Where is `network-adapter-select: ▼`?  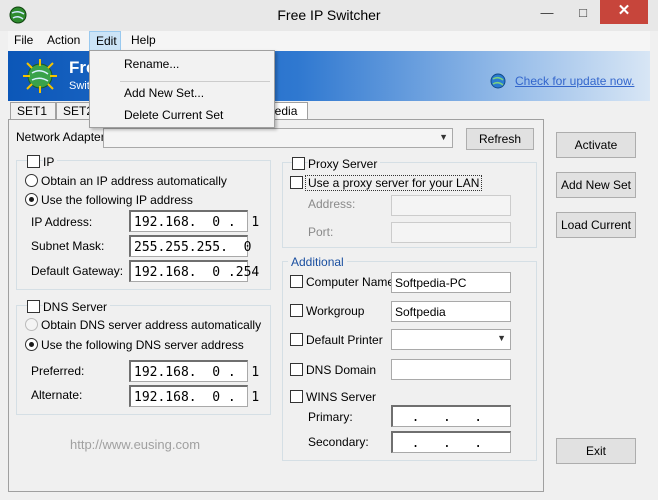 network-adapter-select: ▼ is located at coordinates (278, 138).